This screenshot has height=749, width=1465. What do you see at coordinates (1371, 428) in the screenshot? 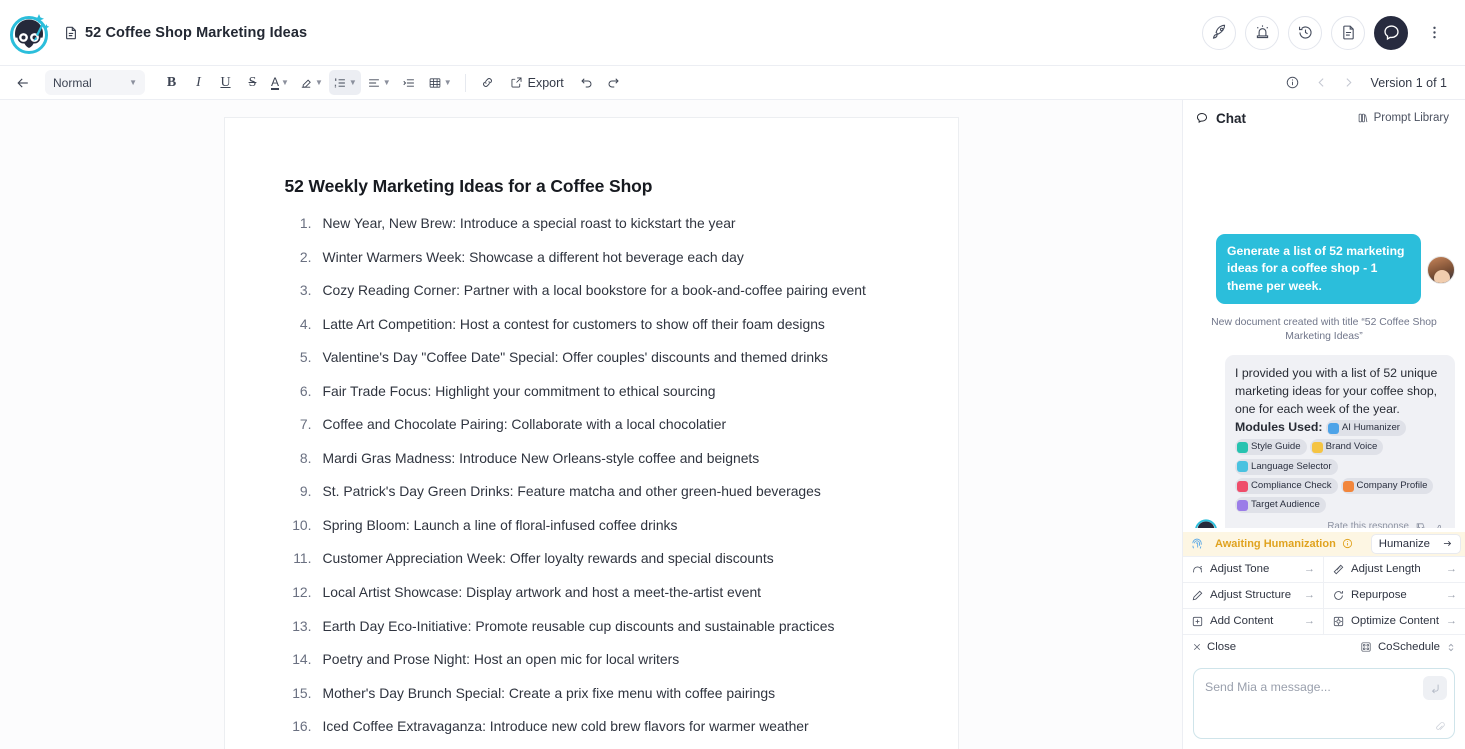
I see `module-chip-label: AI Humanizer` at bounding box center [1371, 428].